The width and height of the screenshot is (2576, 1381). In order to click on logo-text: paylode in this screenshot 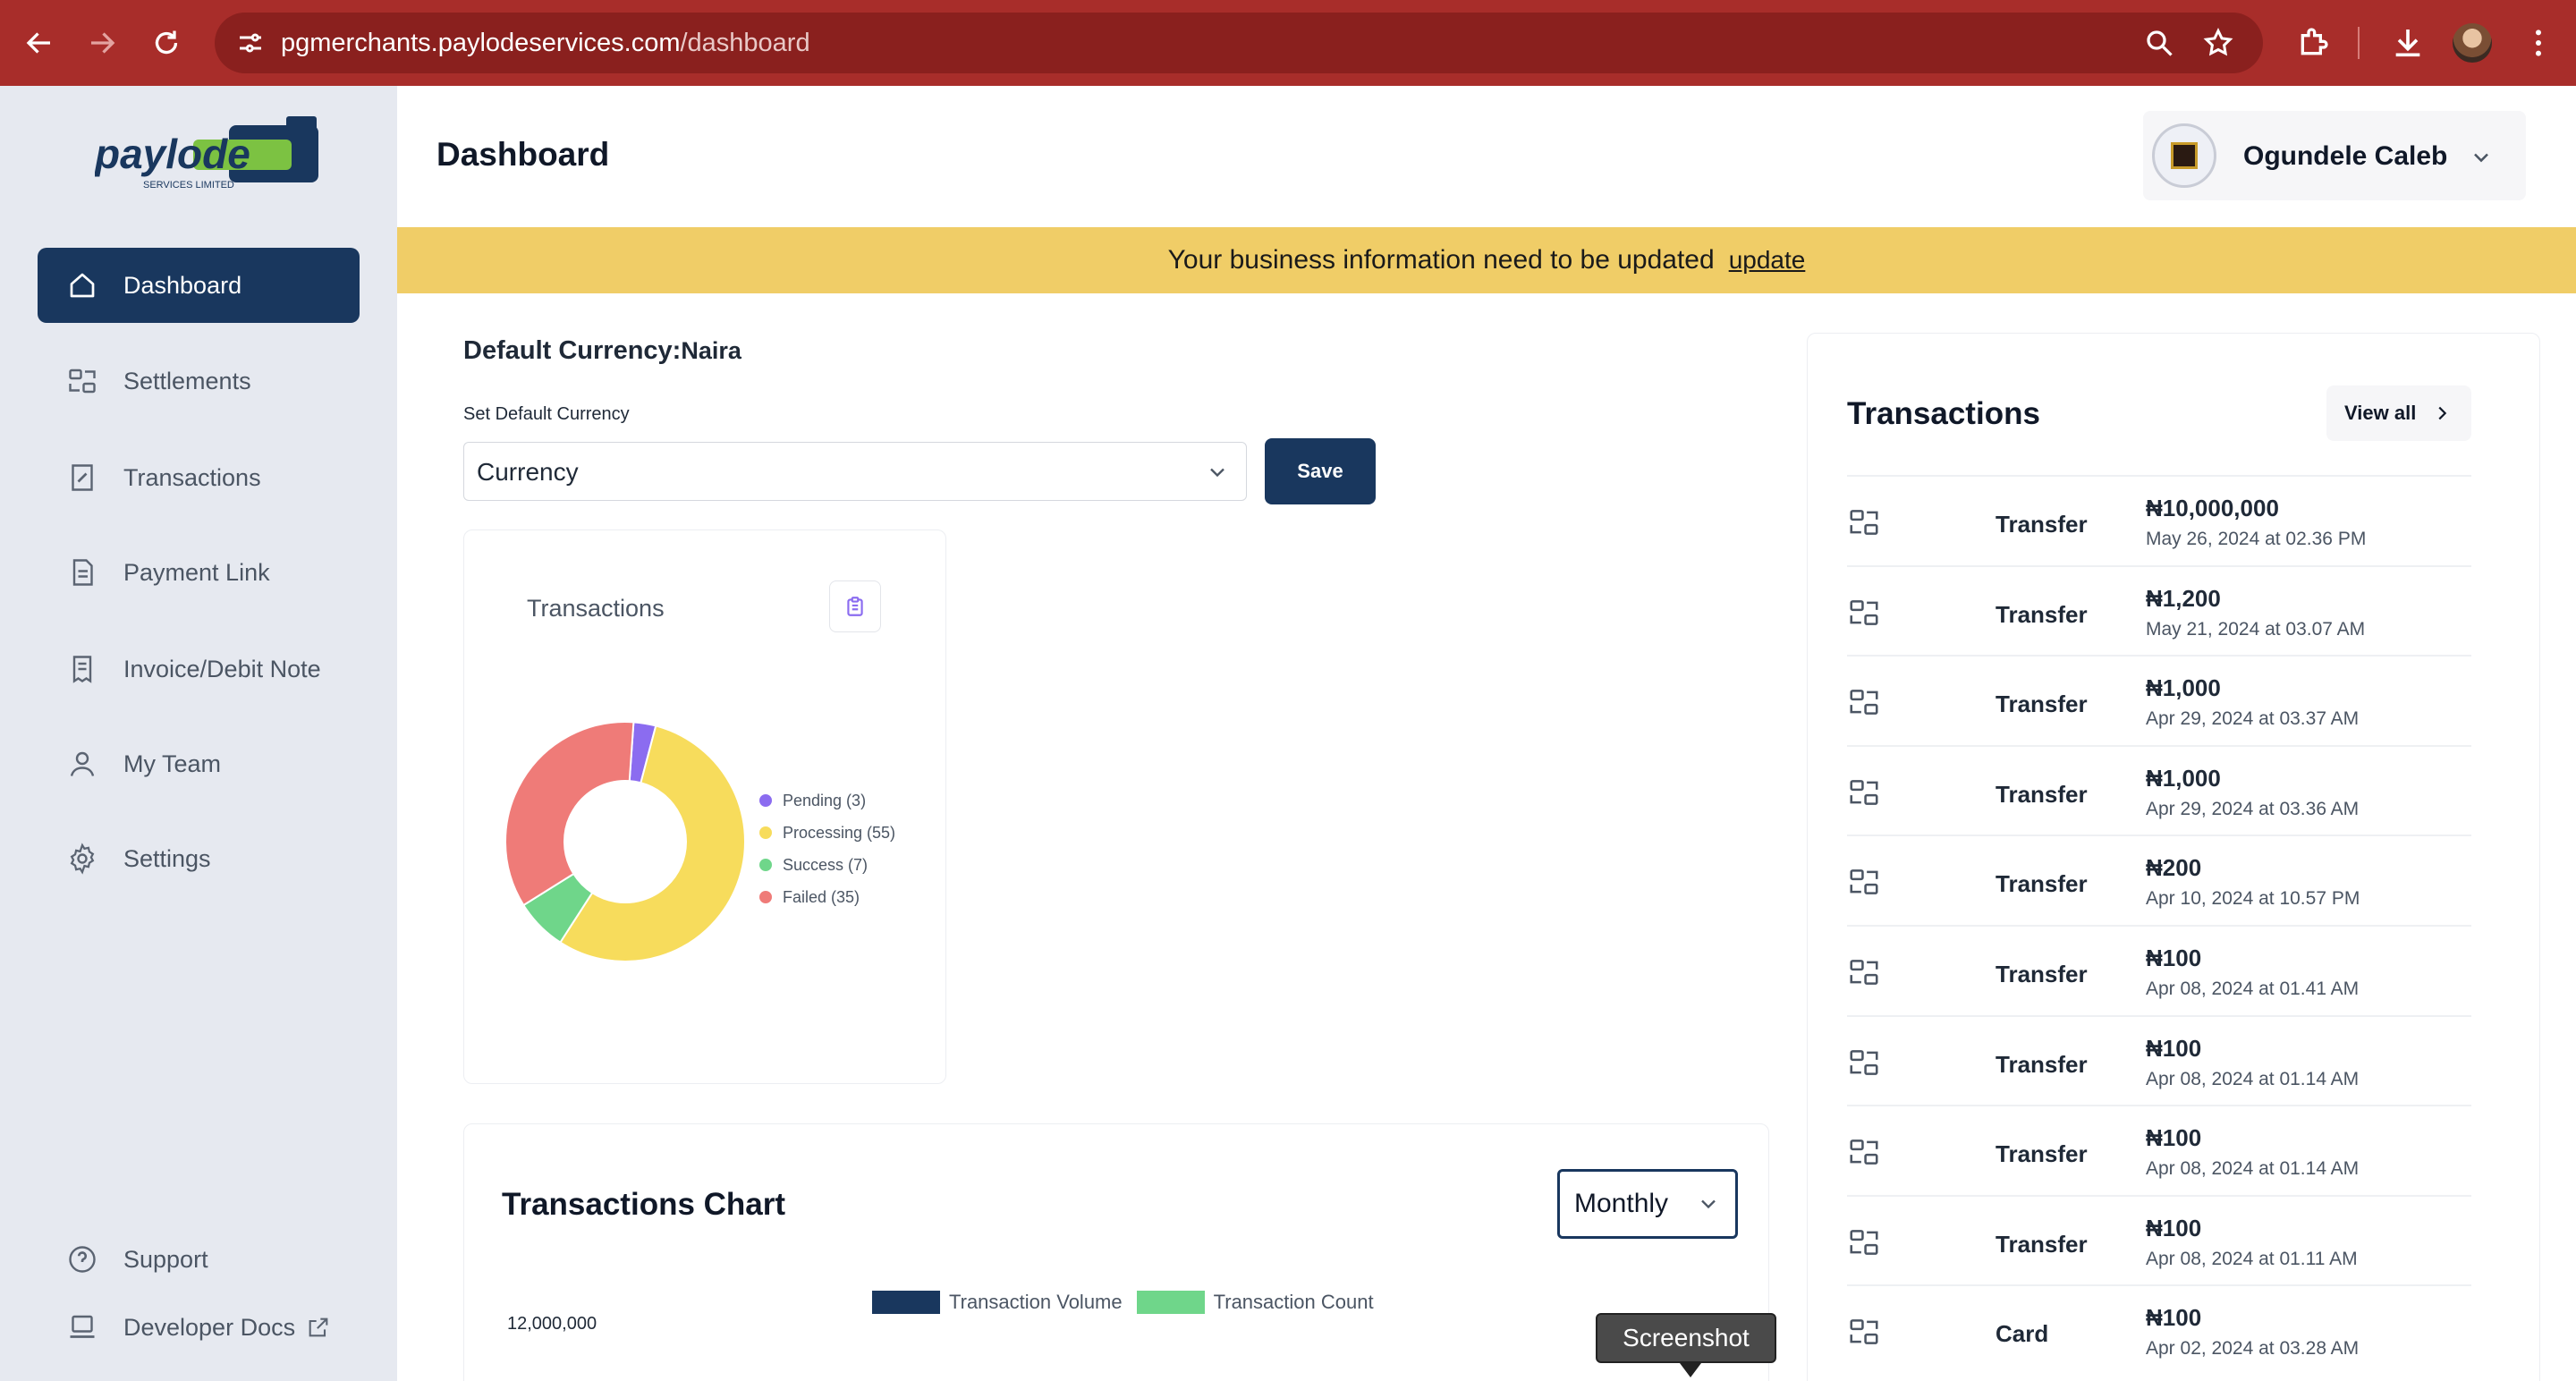, I will do `click(172, 154)`.